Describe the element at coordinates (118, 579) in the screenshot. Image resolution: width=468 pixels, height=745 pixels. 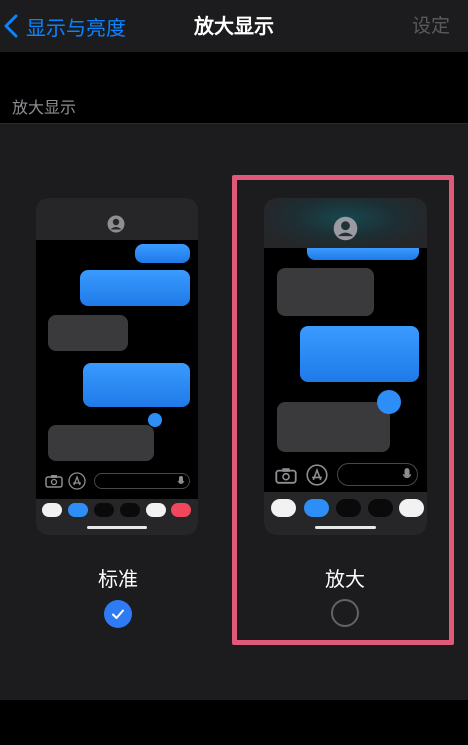
I see `standard-option-label: 标准` at that location.